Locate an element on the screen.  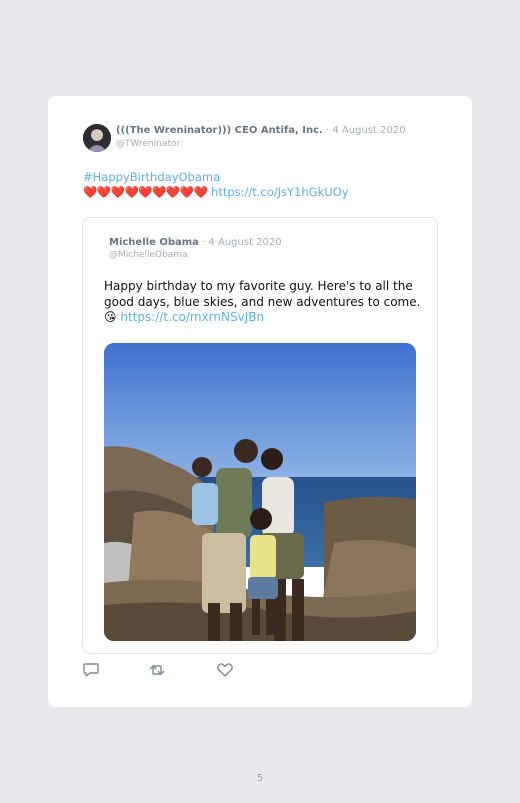
reply-icon is located at coordinates (91, 670).